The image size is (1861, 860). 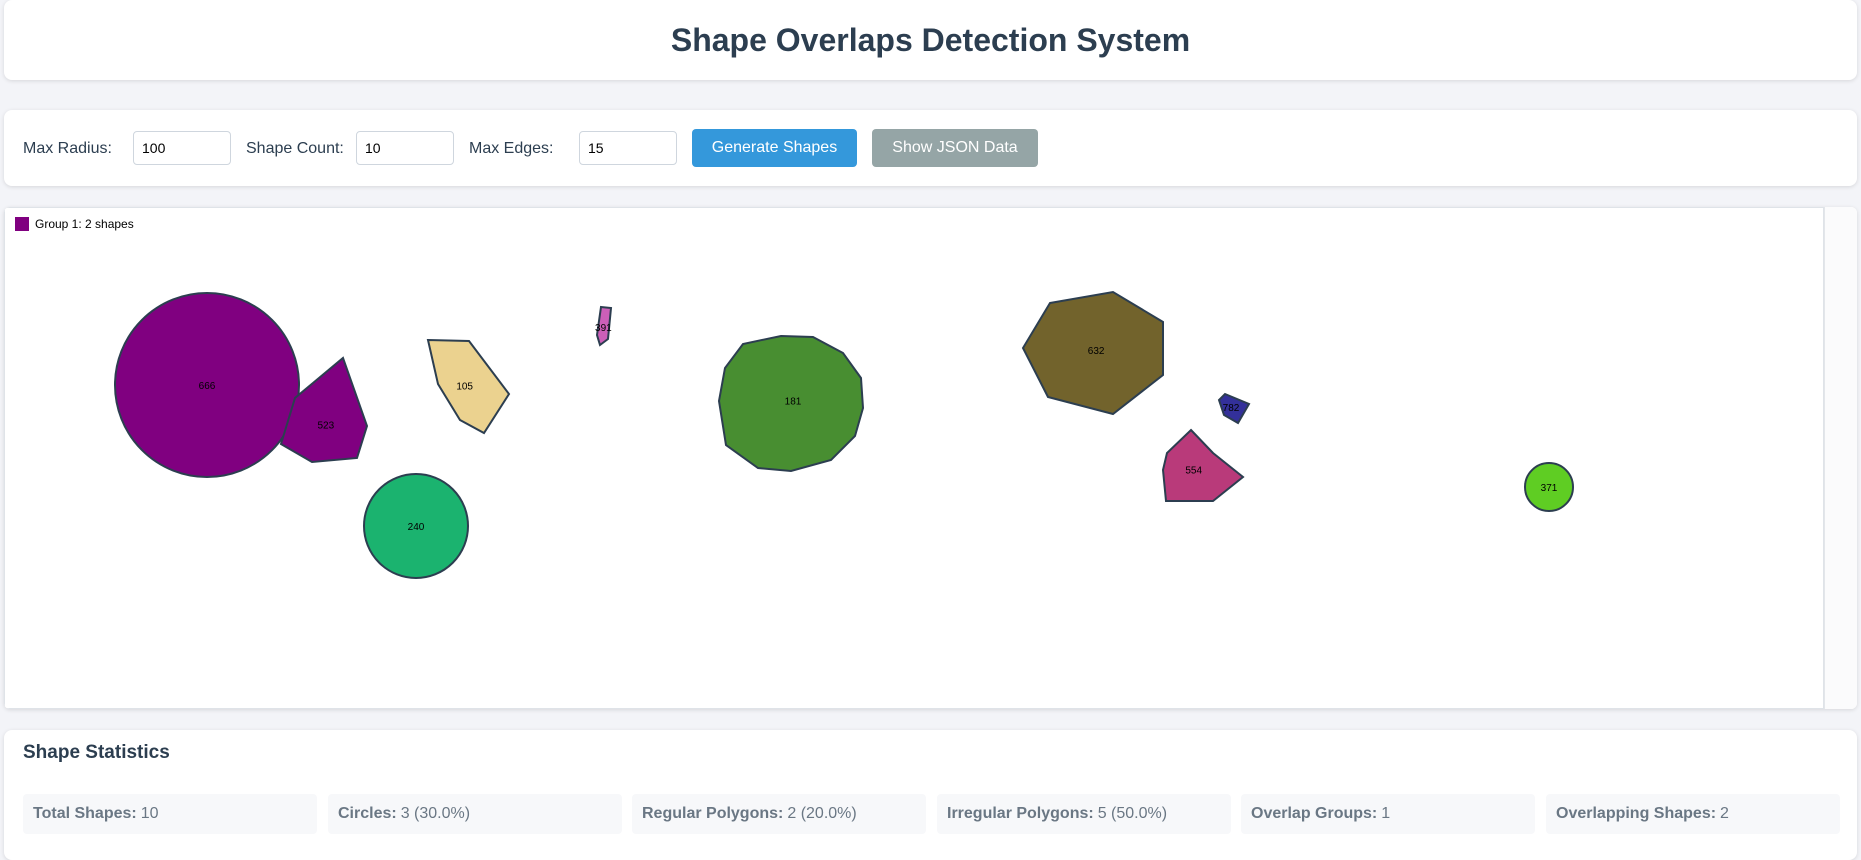 What do you see at coordinates (511, 148) in the screenshot?
I see `max-edges-label: Max Edges:` at bounding box center [511, 148].